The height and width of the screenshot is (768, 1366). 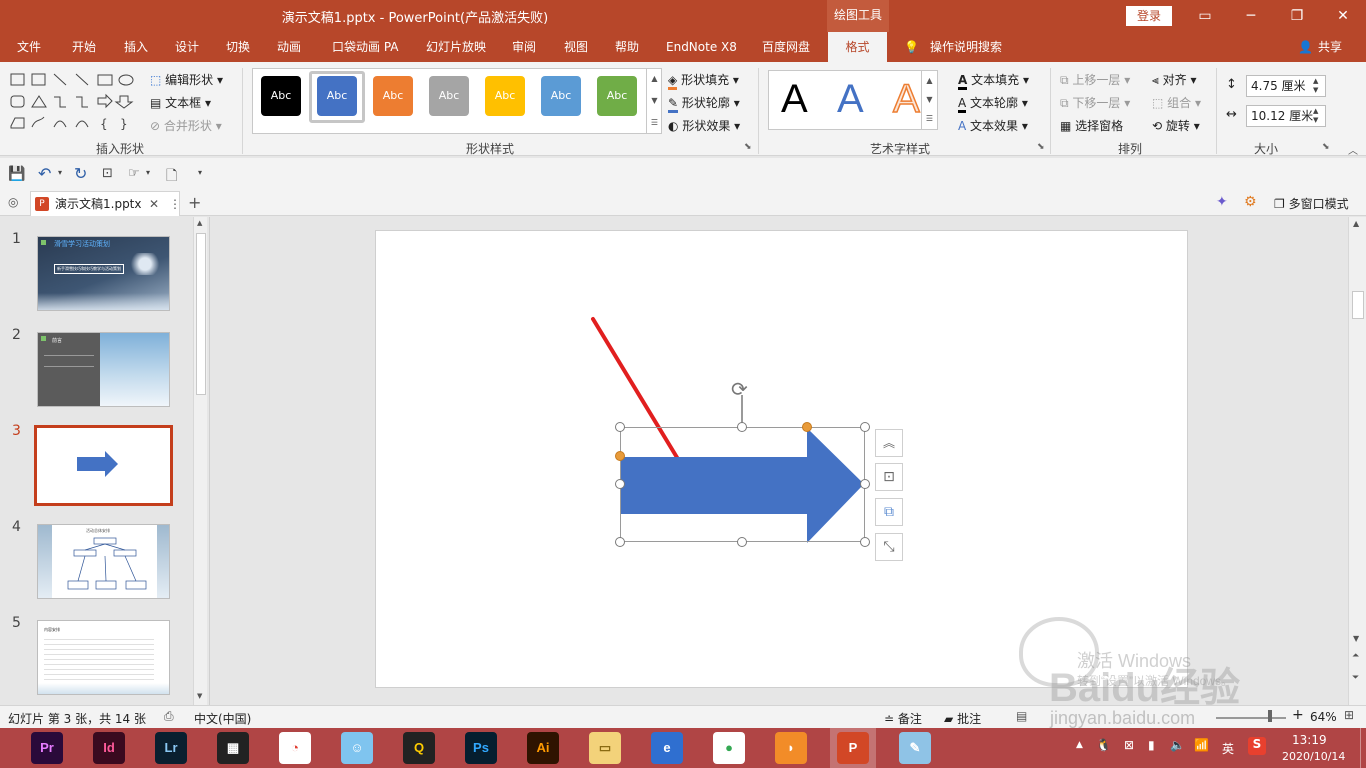 I want to click on new-tab-icon: +, so click(x=194, y=202).